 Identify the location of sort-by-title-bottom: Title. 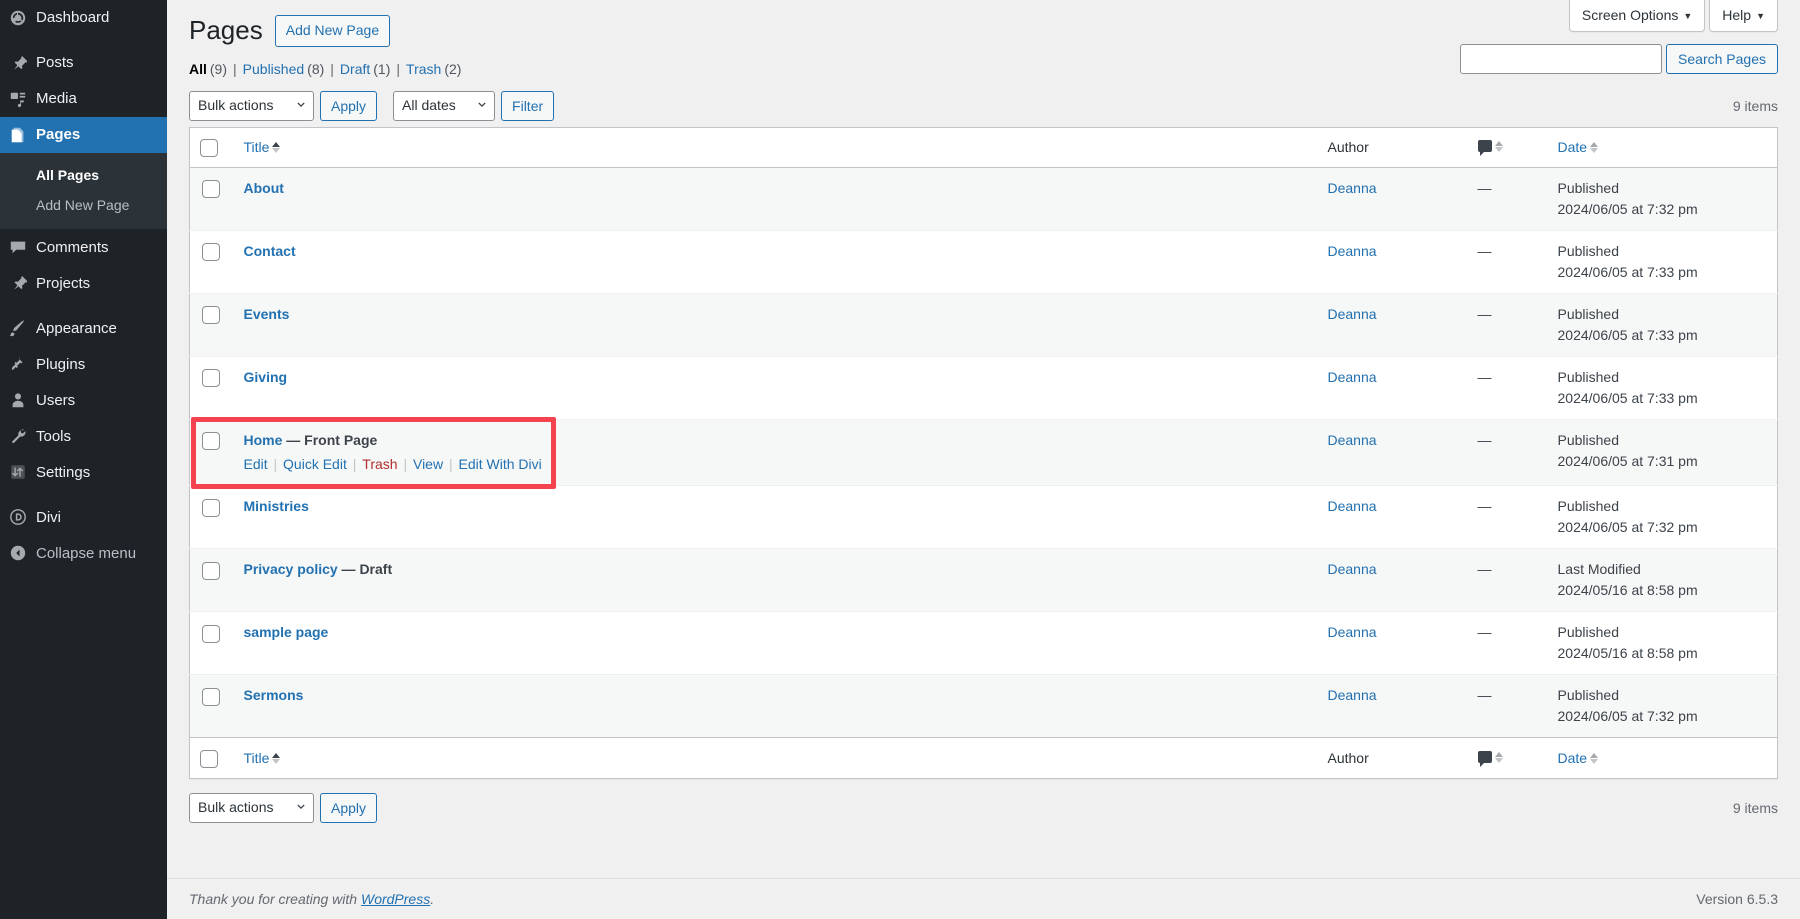
(262, 758).